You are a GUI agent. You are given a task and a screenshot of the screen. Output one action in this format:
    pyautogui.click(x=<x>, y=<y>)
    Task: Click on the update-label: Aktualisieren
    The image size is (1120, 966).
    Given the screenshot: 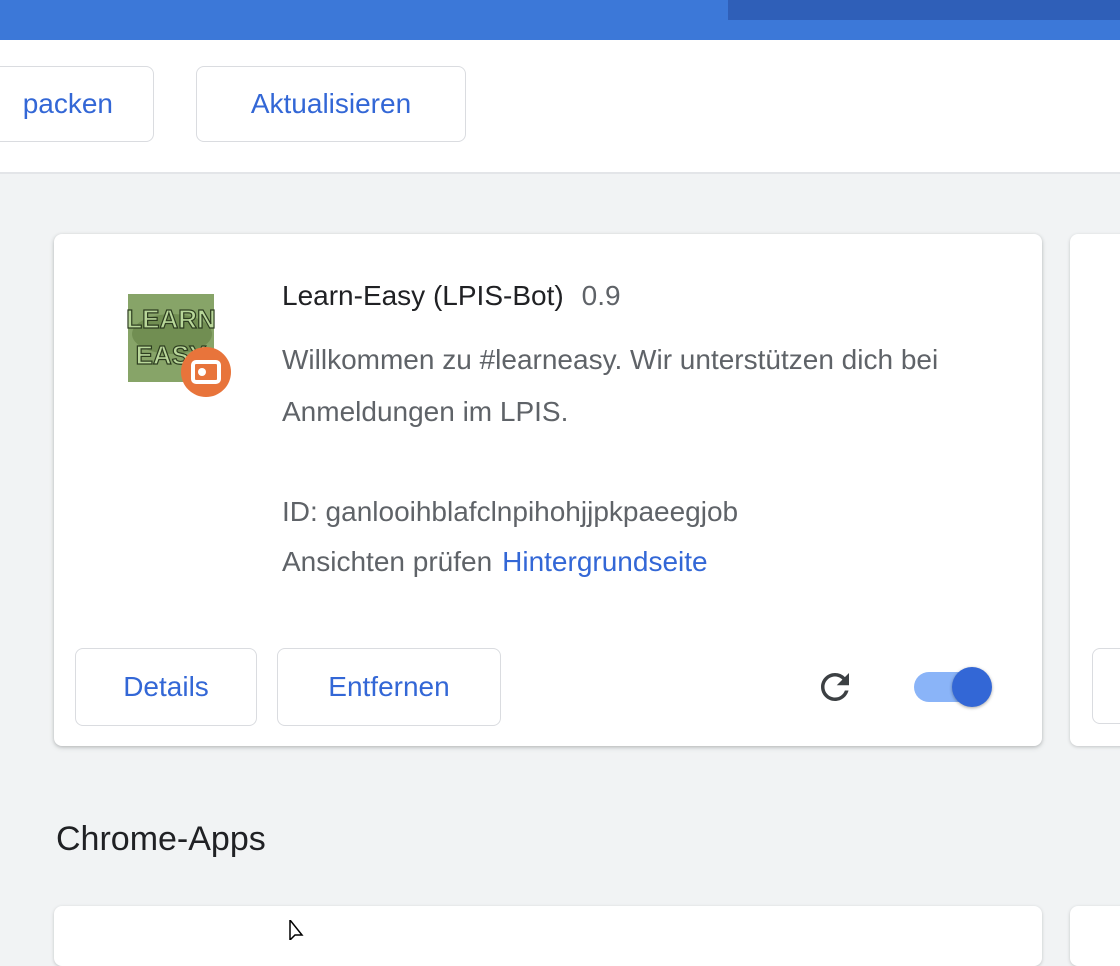 What is the action you would take?
    pyautogui.click(x=331, y=103)
    